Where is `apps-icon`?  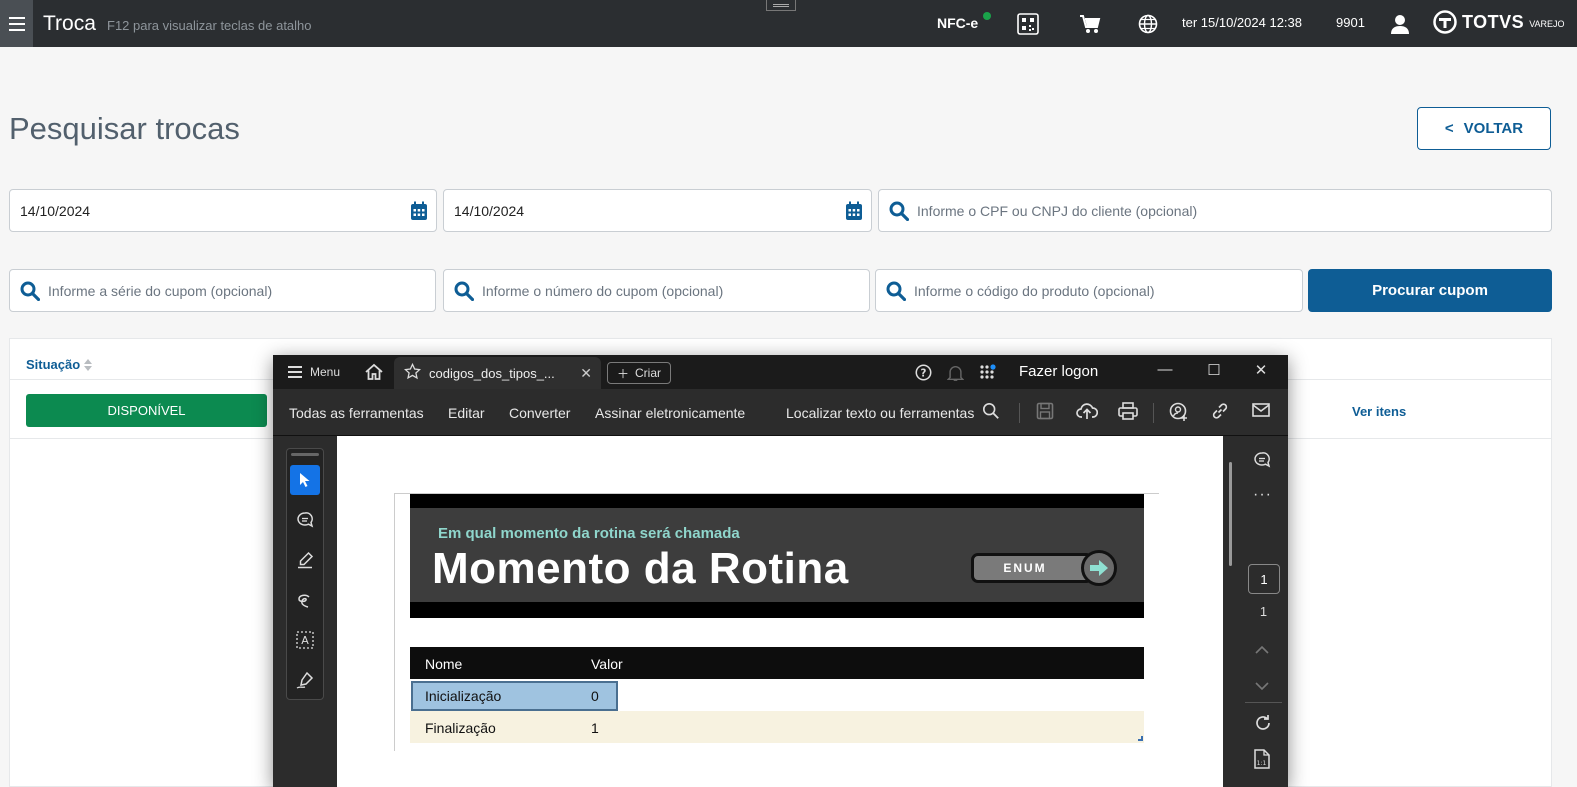 apps-icon is located at coordinates (988, 375).